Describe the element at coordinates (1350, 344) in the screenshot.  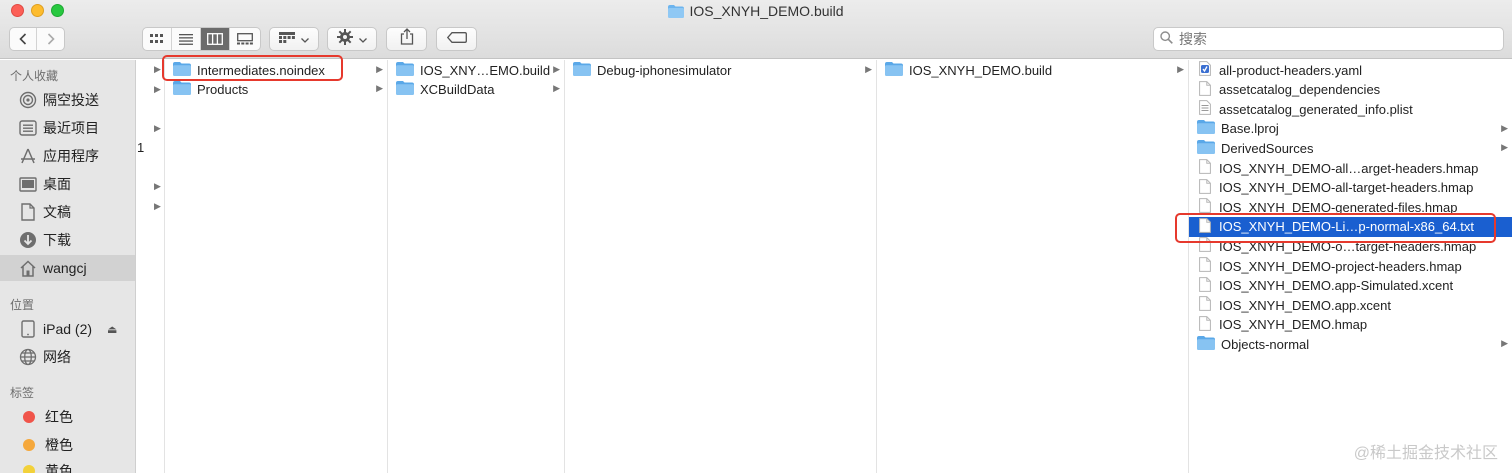
I see `list-item: Objects-normal ▶` at that location.